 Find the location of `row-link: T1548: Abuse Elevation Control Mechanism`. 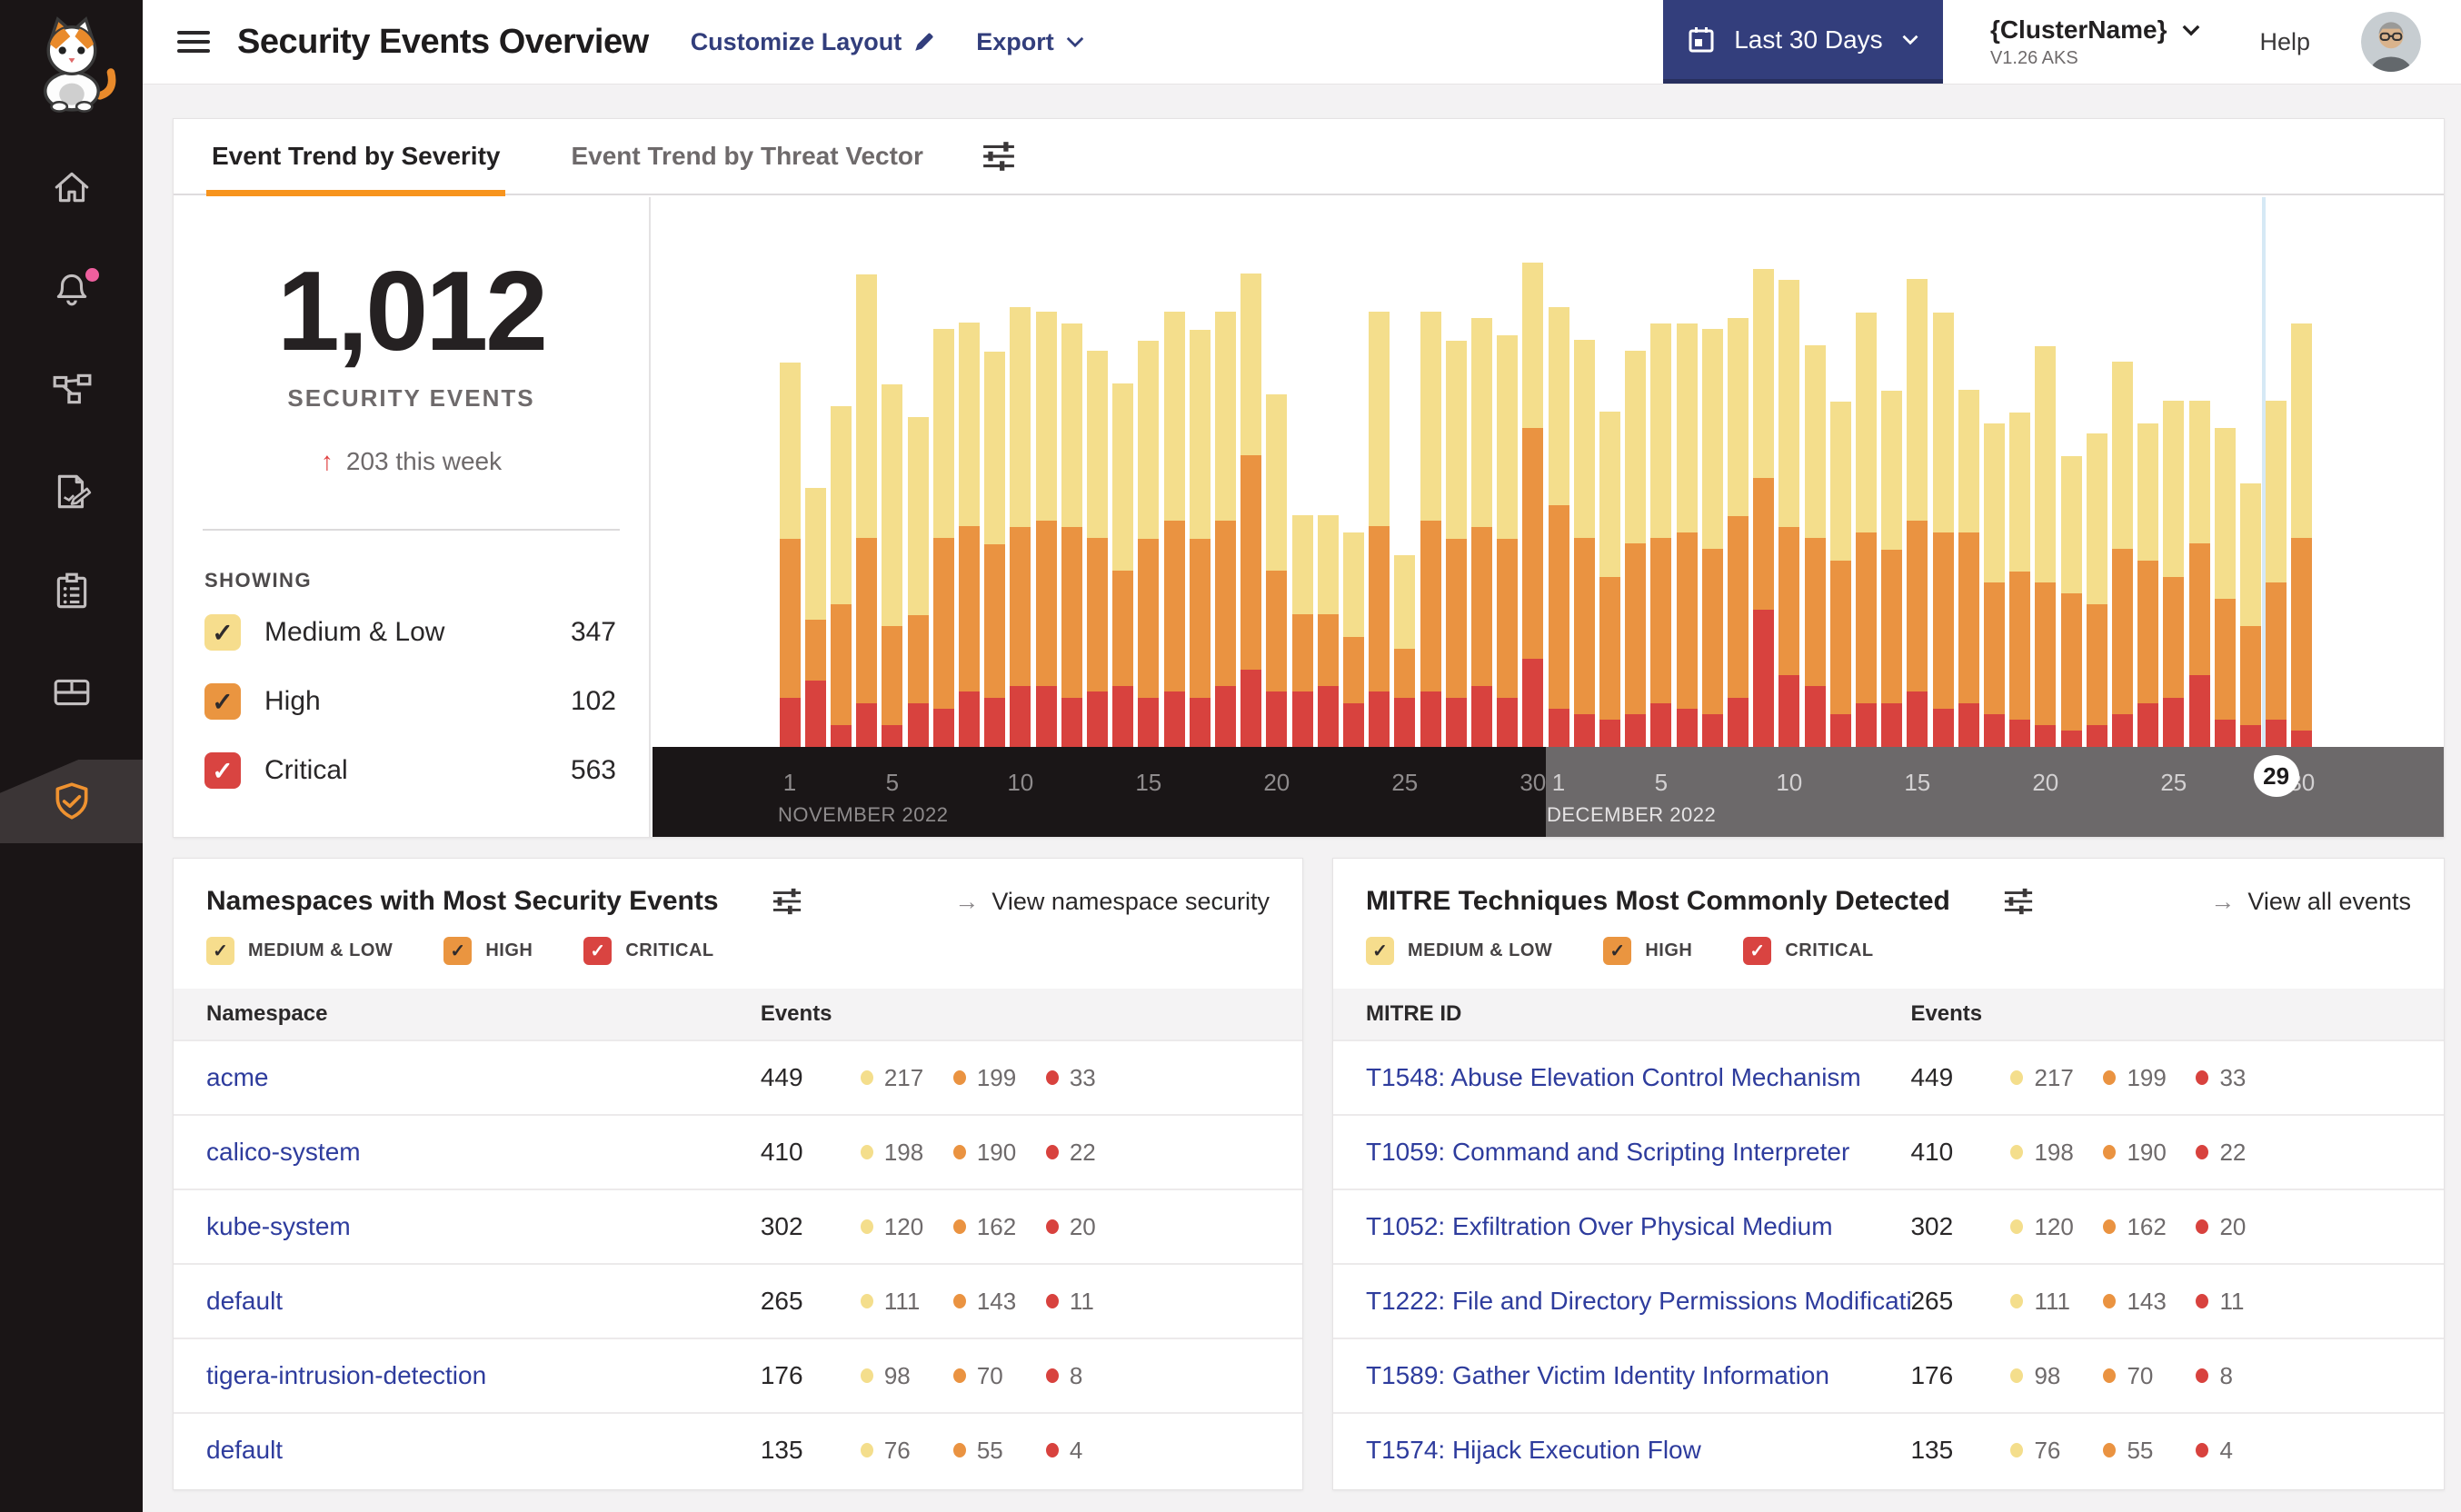

row-link: T1548: Abuse Elevation Control Mechanism is located at coordinates (1621, 1077).